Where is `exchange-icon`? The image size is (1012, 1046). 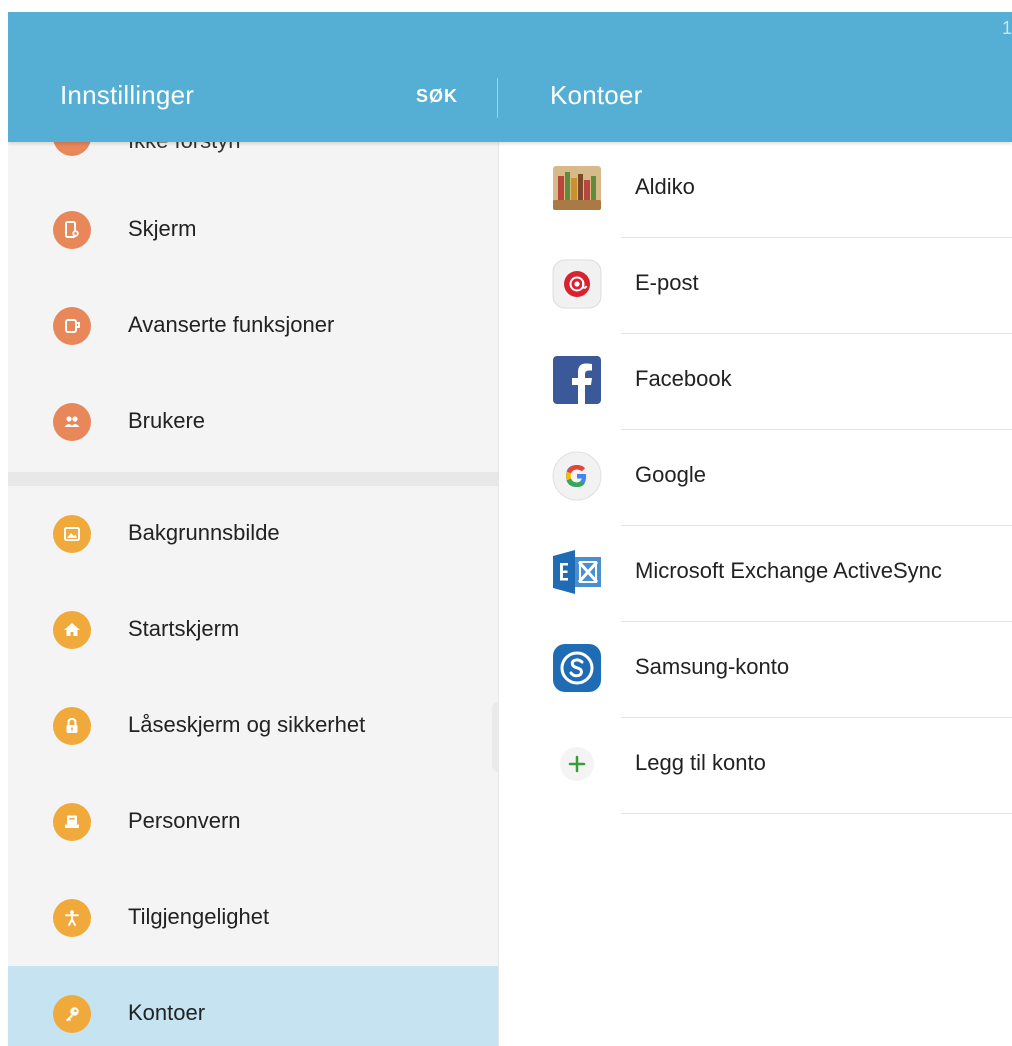 exchange-icon is located at coordinates (577, 572).